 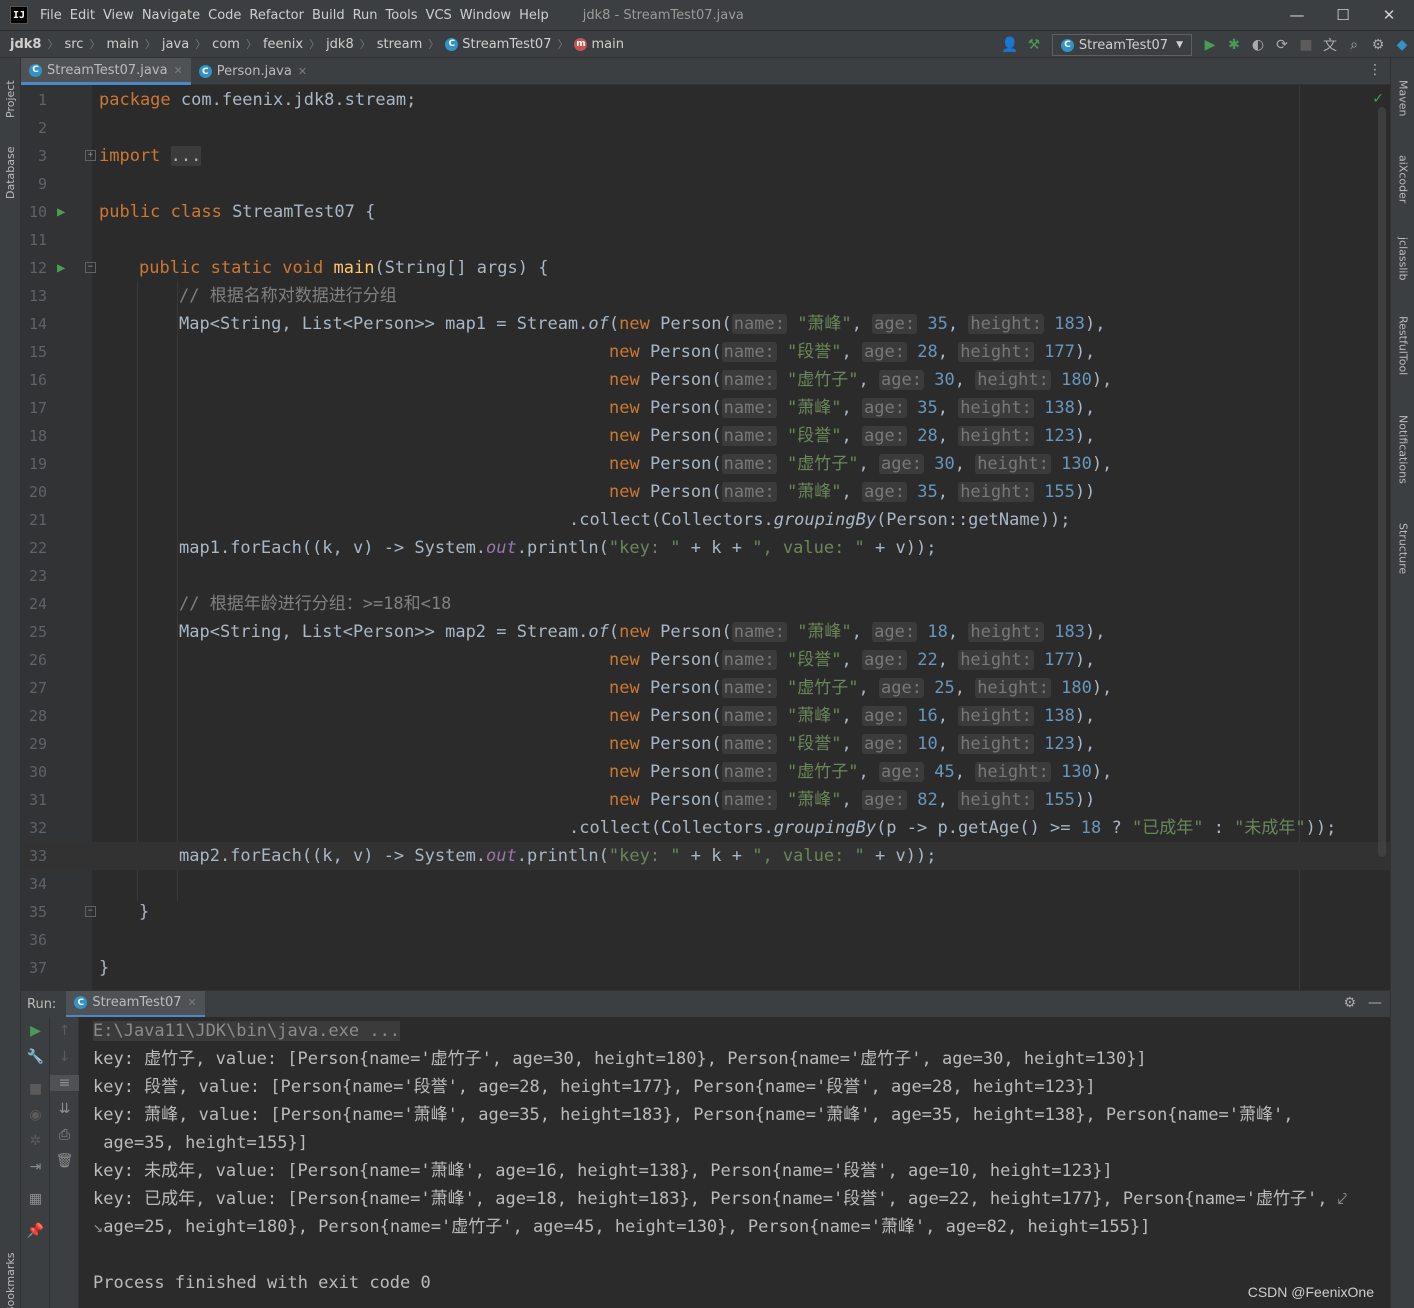 What do you see at coordinates (118, 15) in the screenshot?
I see `menu-view: View` at bounding box center [118, 15].